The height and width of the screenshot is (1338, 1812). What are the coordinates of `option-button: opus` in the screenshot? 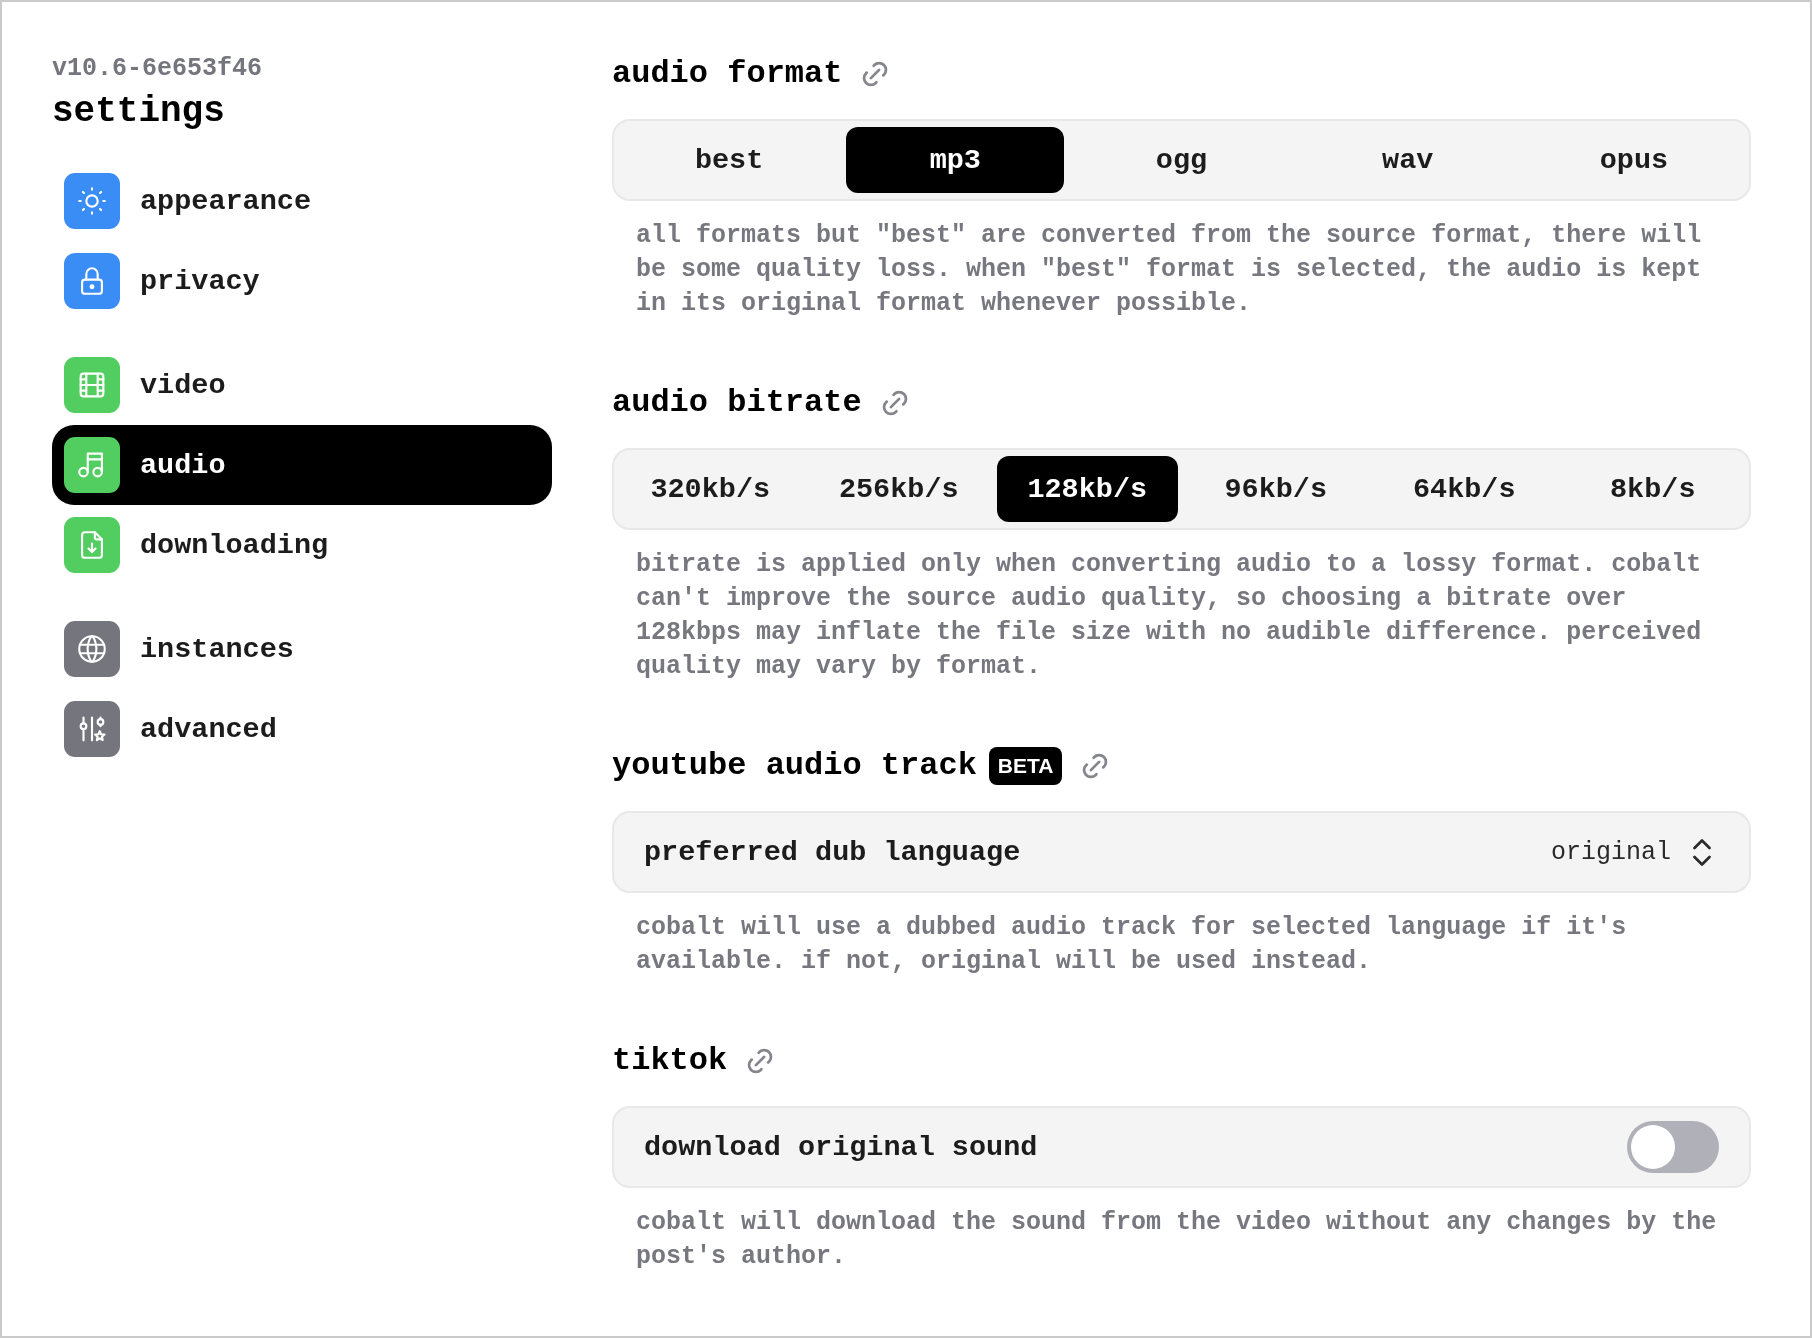 It's located at (1633, 160).